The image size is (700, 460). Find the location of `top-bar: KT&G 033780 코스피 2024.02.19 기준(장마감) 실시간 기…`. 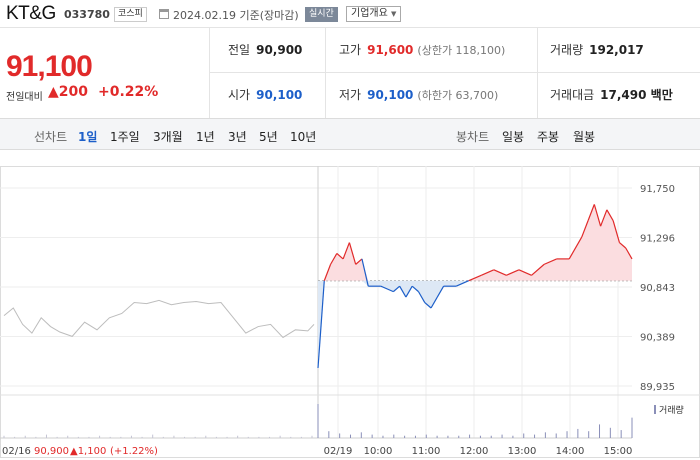

top-bar: KT&G 033780 코스피 2024.02.19 기준(장마감) 실시간 기… is located at coordinates (350, 14).